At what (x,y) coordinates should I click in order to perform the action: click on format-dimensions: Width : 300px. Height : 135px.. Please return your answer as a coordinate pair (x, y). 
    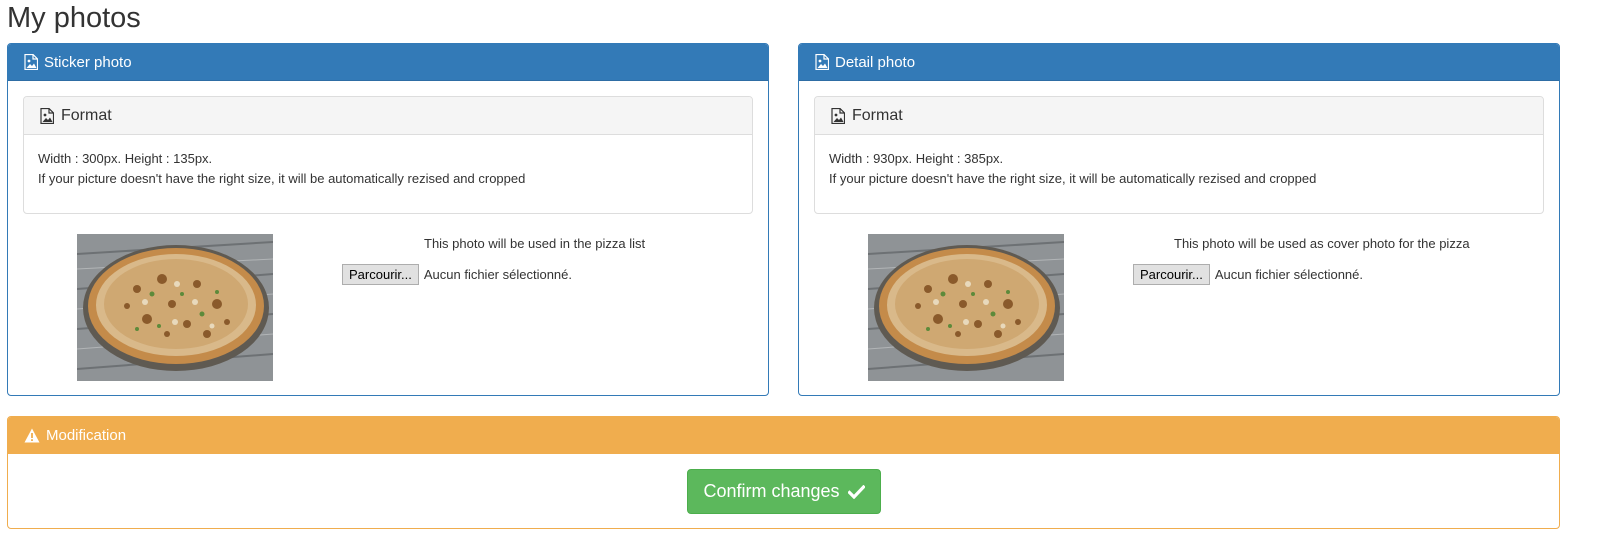
    Looking at the image, I should click on (125, 158).